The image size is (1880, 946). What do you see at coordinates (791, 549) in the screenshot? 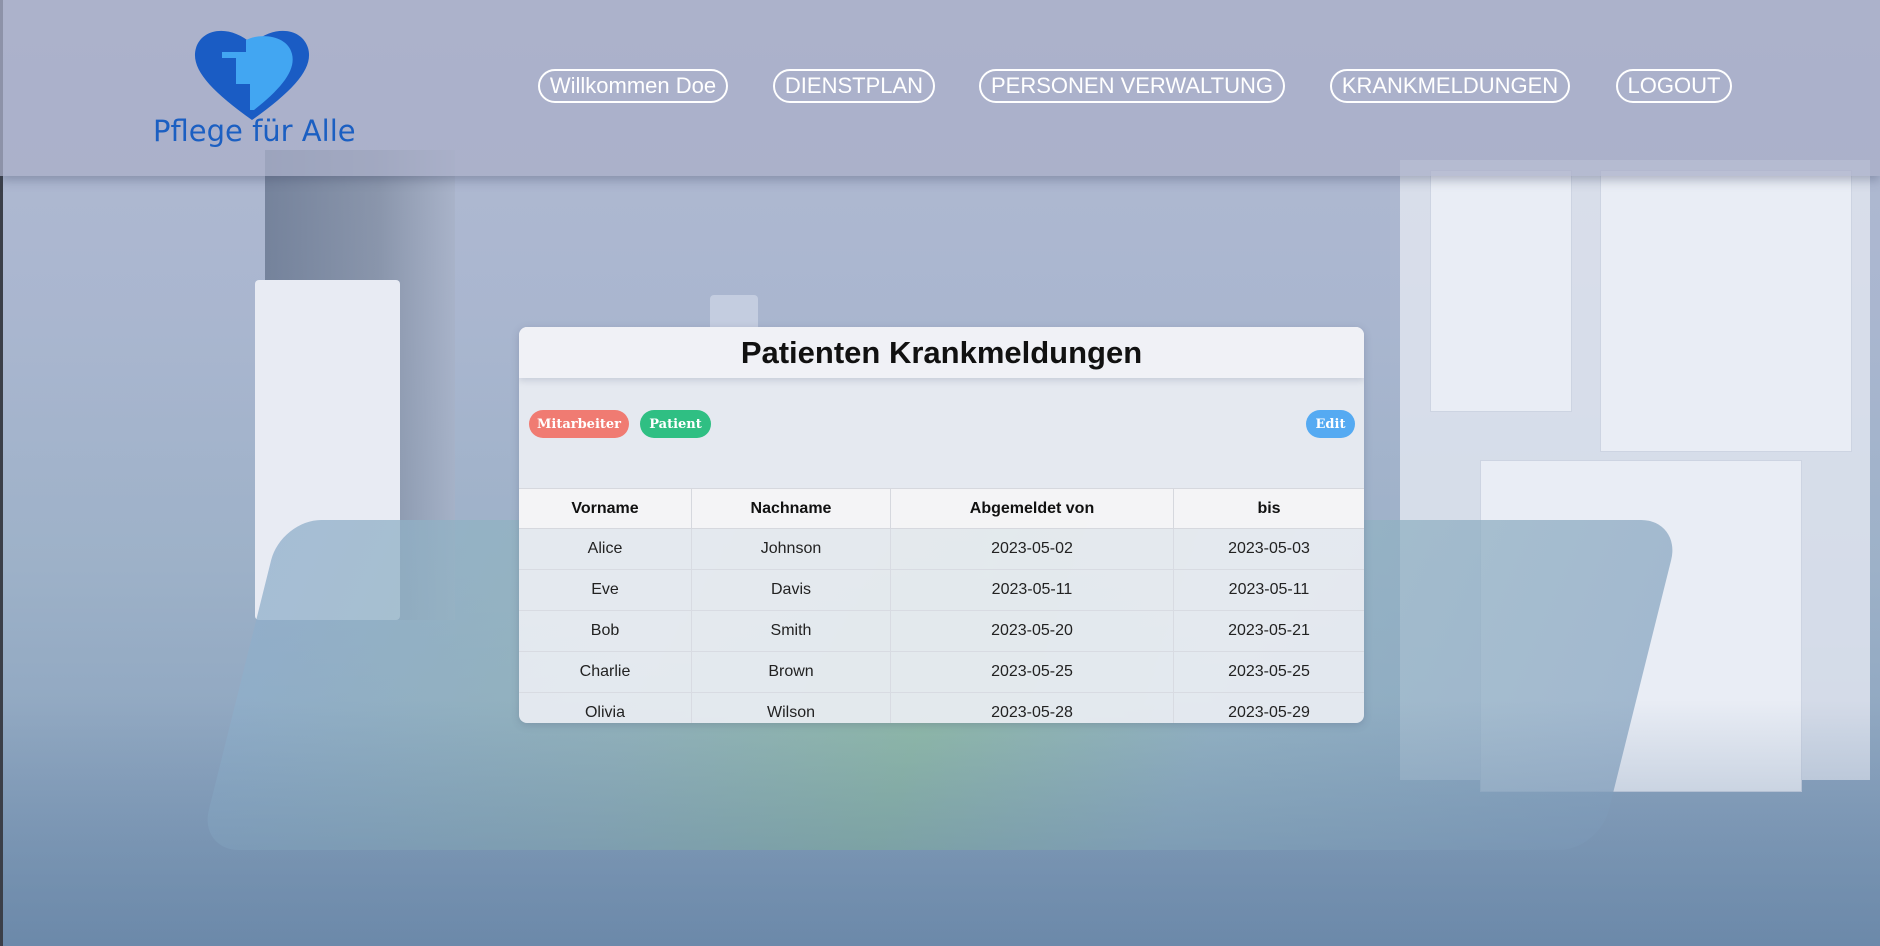
I see `cell-nachname: Johnson` at bounding box center [791, 549].